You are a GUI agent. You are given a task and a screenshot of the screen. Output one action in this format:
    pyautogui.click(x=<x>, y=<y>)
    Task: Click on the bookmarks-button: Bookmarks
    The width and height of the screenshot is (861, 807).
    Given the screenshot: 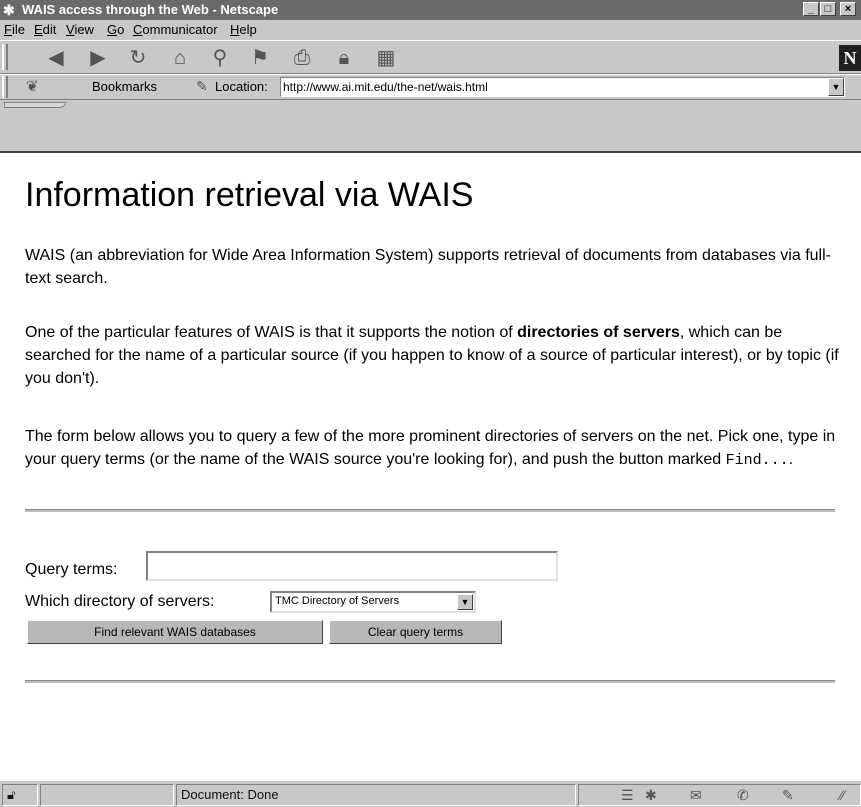 What is the action you would take?
    pyautogui.click(x=124, y=86)
    